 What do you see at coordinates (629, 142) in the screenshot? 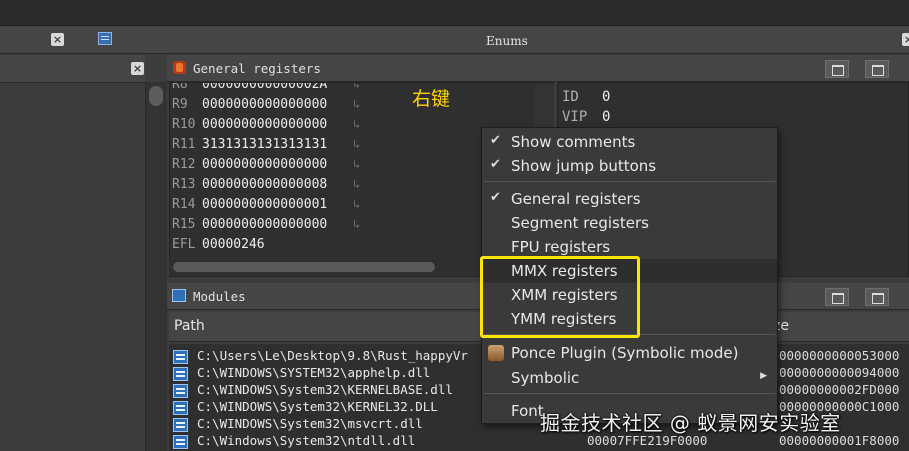
I see `menu-item-show-comments: ✔ Show comments` at bounding box center [629, 142].